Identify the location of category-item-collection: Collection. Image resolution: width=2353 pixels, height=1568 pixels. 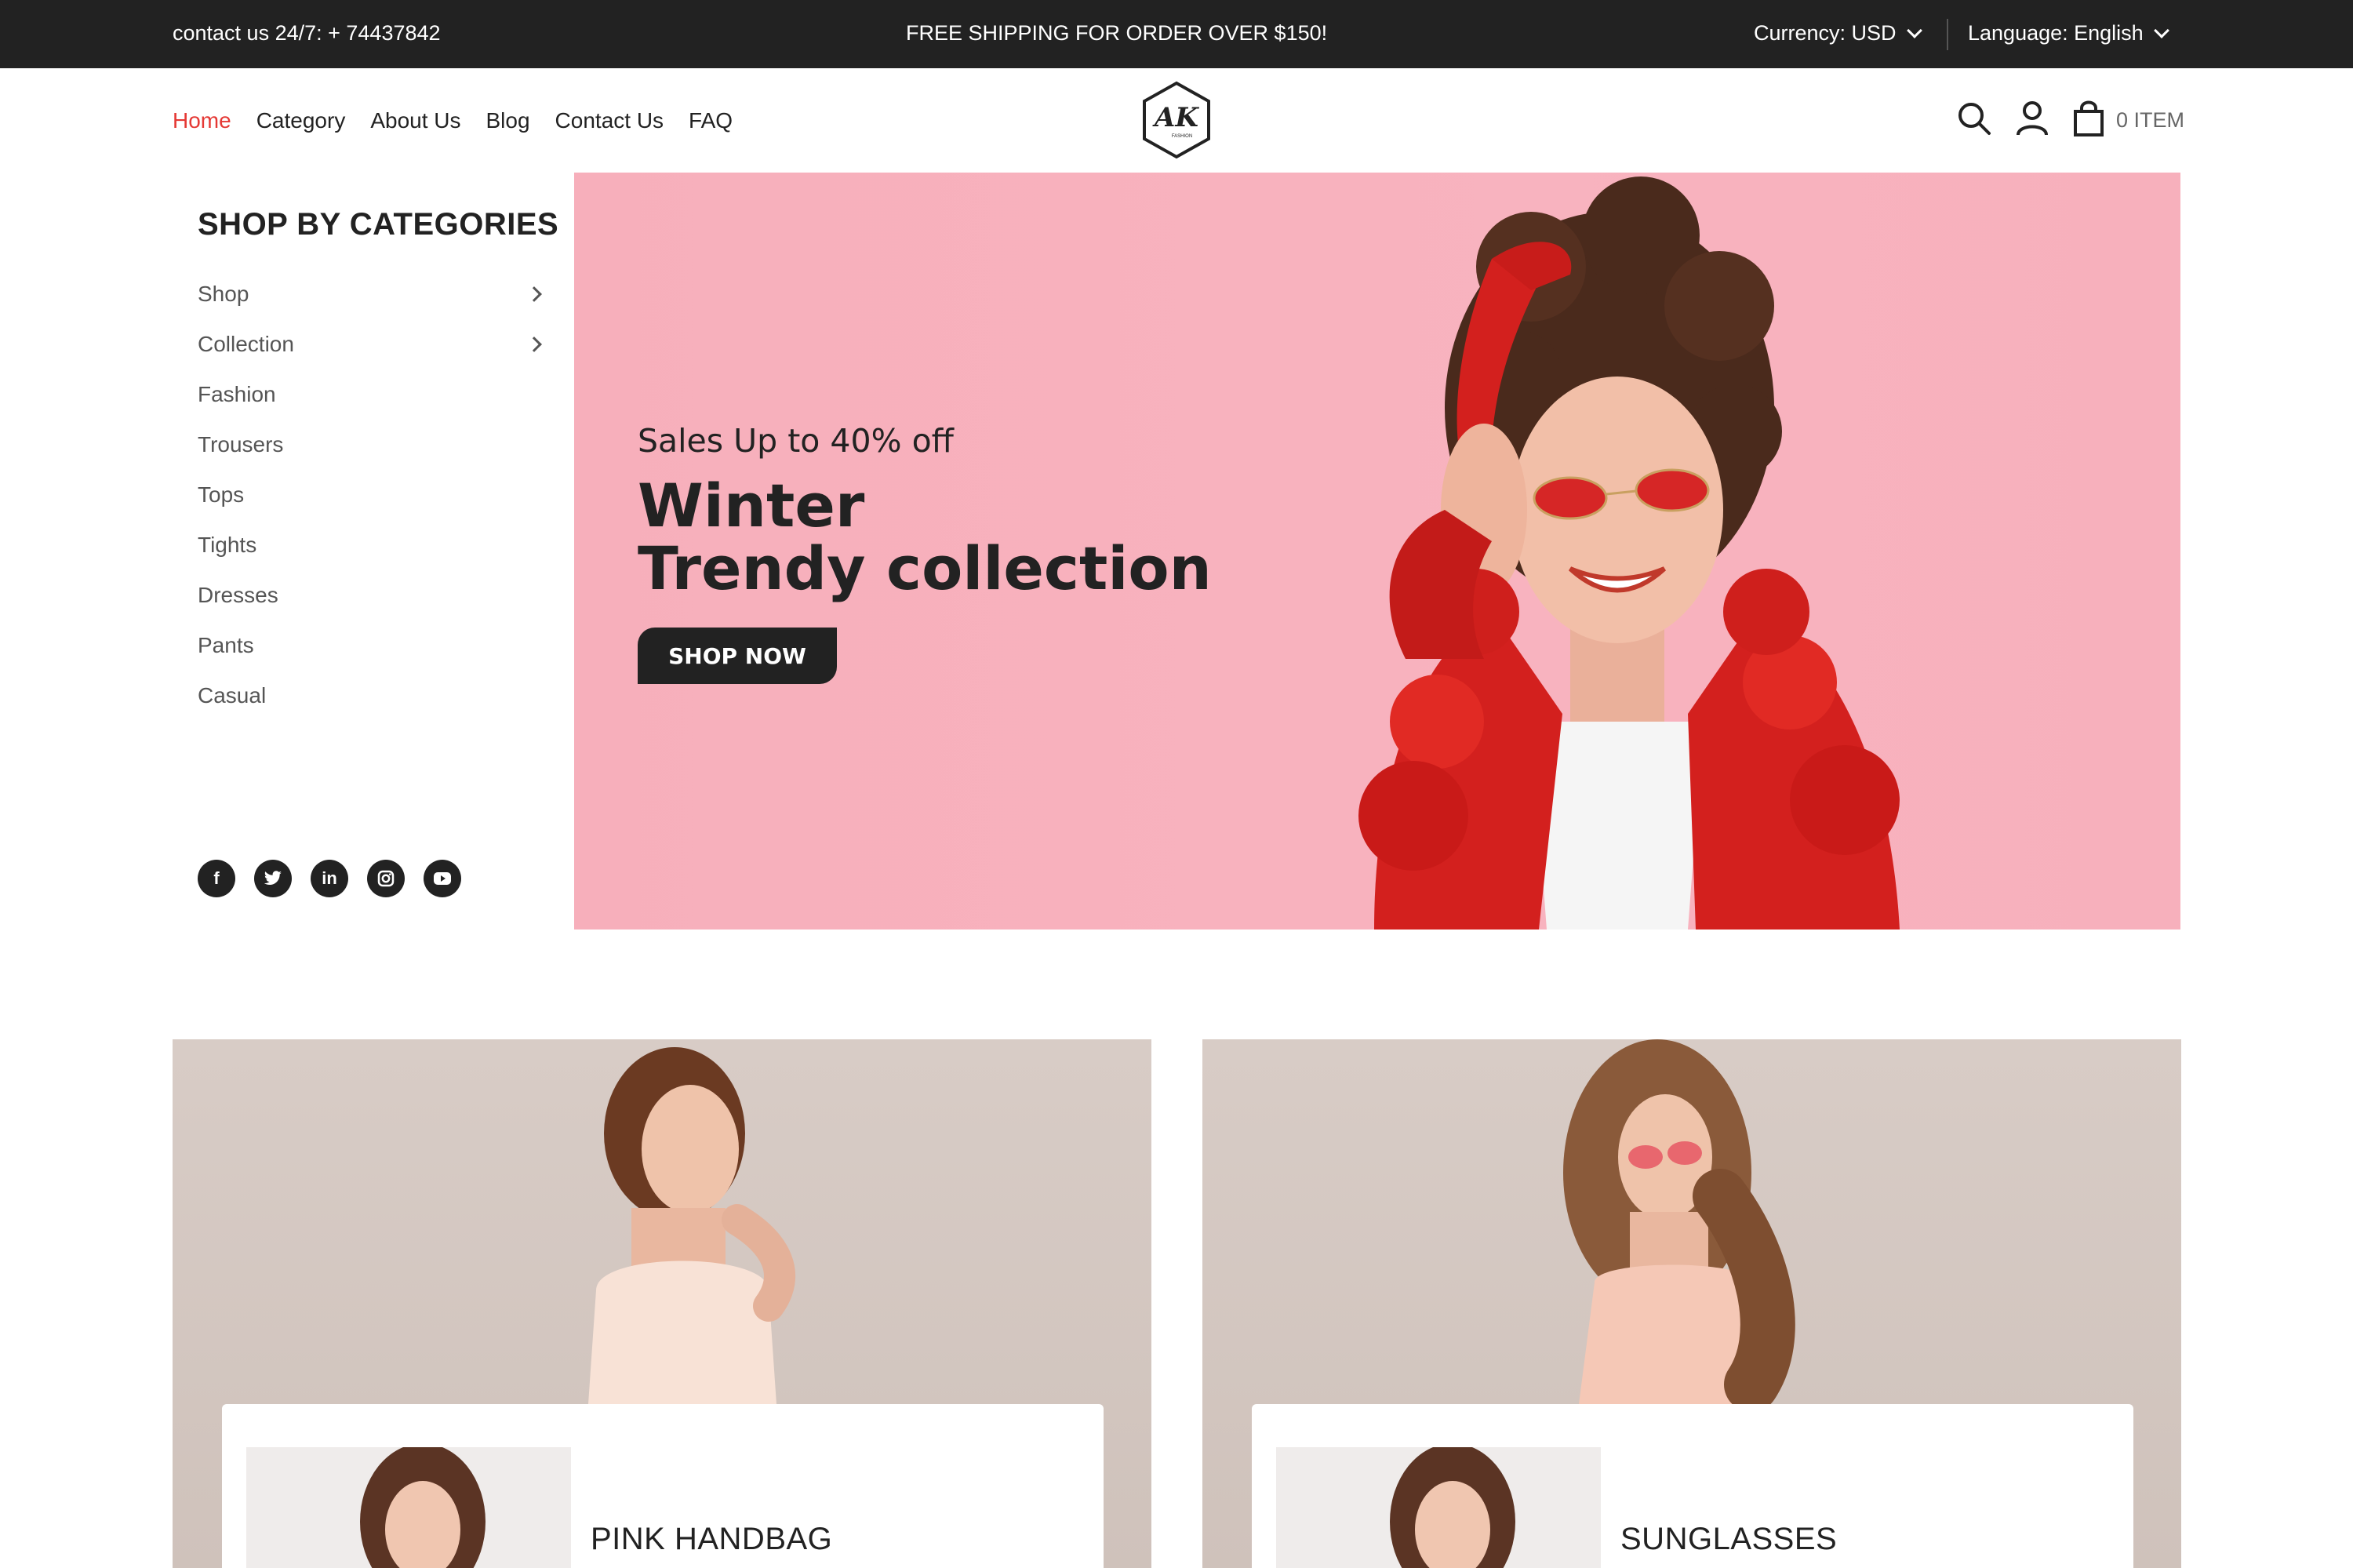
(372, 344).